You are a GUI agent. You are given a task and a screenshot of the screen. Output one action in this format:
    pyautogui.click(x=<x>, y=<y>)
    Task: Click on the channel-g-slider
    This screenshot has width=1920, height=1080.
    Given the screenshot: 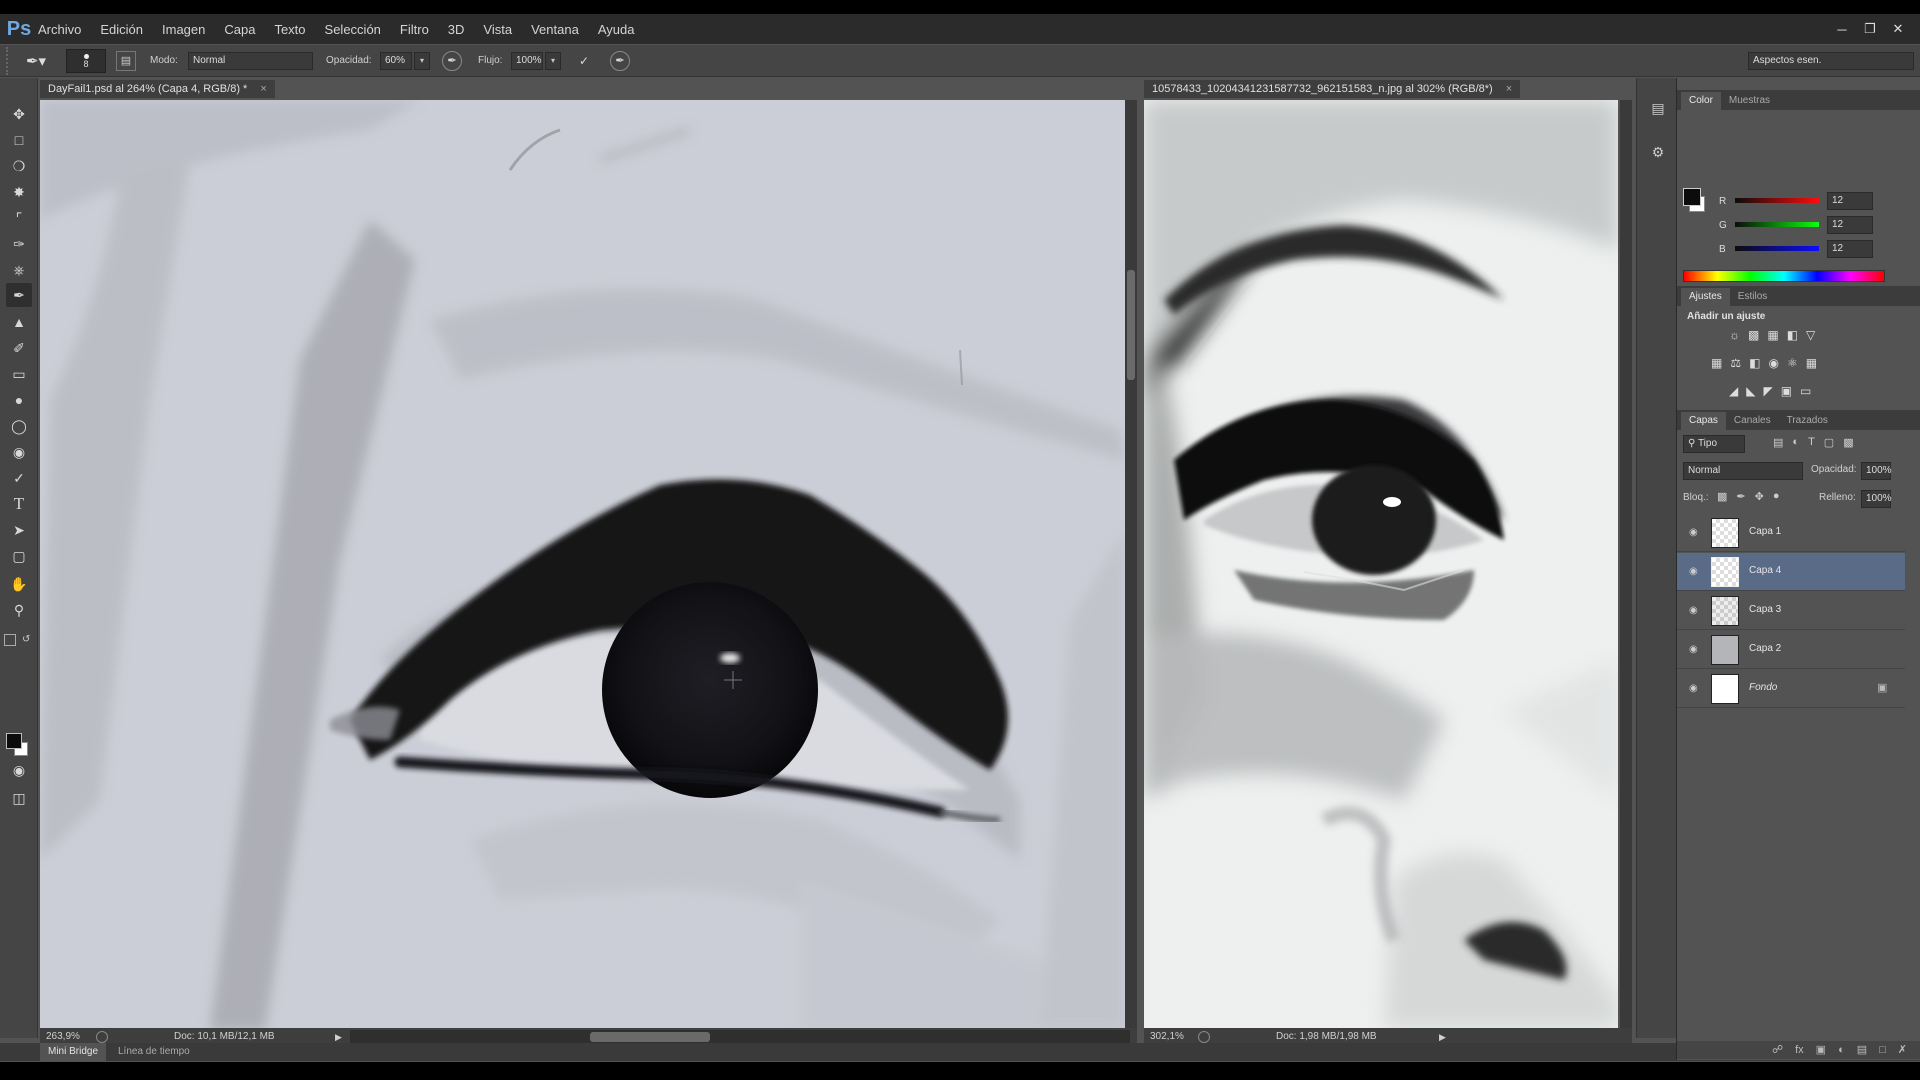 What is the action you would take?
    pyautogui.click(x=1777, y=224)
    